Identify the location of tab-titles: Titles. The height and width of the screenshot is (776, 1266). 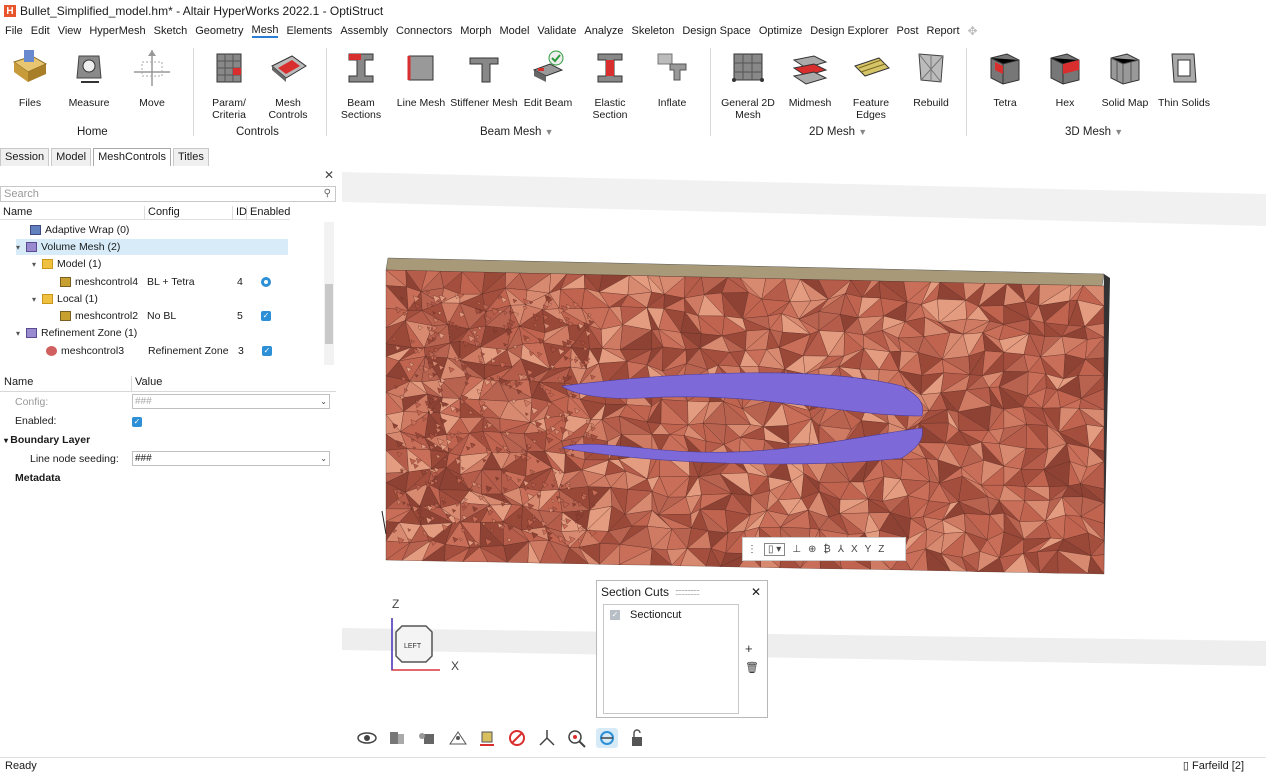
(190, 157).